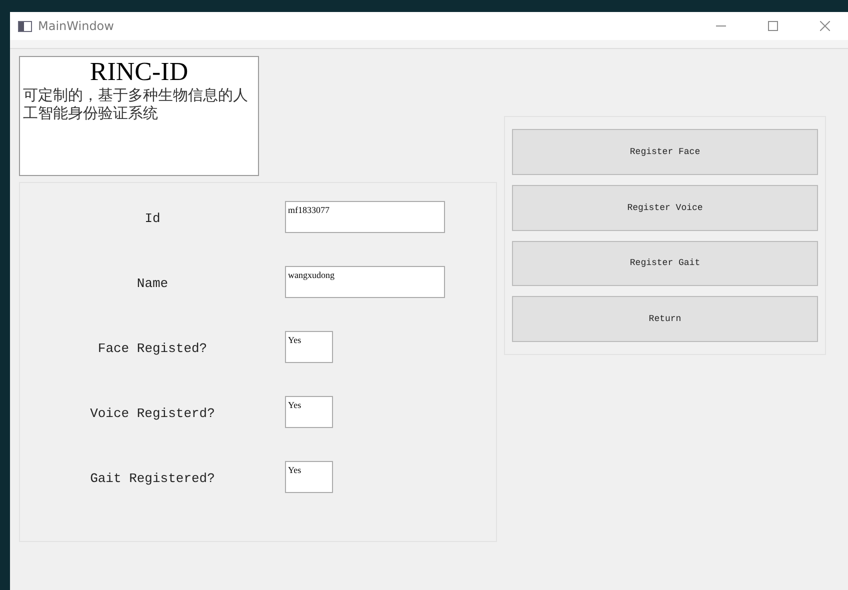 Image resolution: width=848 pixels, height=590 pixels. Describe the element at coordinates (365, 217) in the screenshot. I see `input-field: mf1833077` at that location.